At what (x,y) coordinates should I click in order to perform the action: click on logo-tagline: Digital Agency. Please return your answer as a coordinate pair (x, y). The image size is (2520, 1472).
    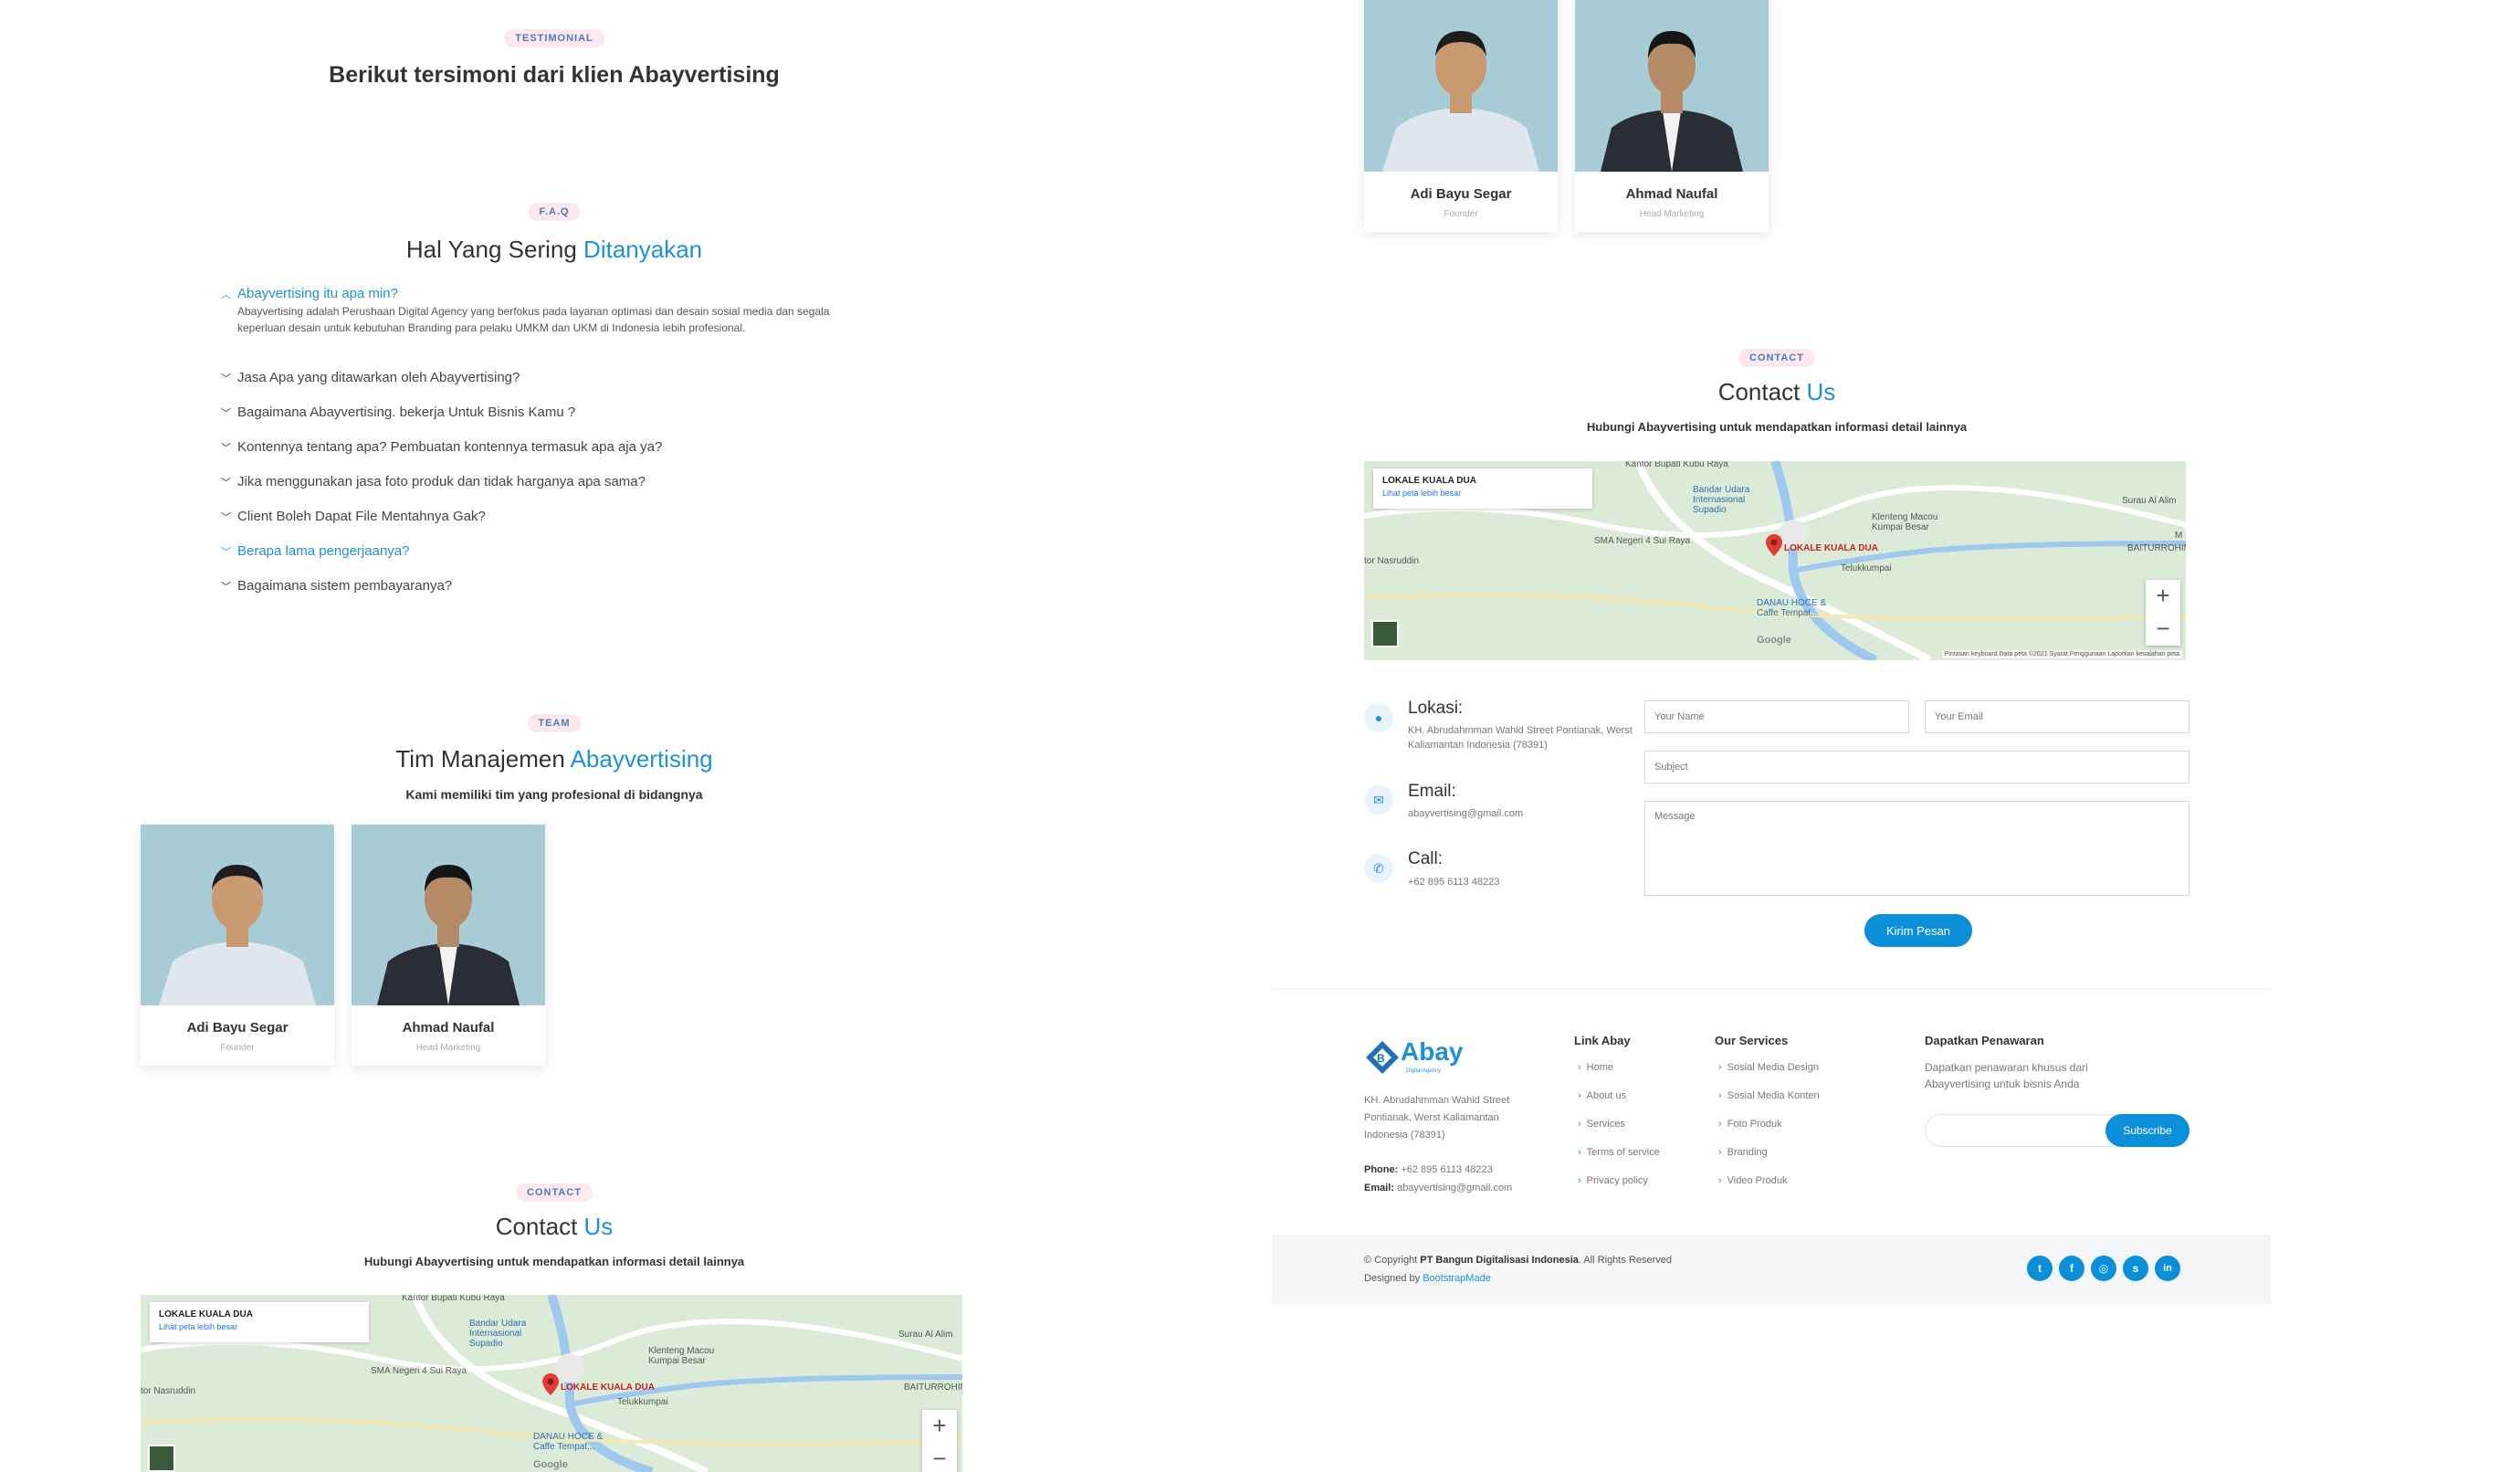
    Looking at the image, I should click on (1424, 1071).